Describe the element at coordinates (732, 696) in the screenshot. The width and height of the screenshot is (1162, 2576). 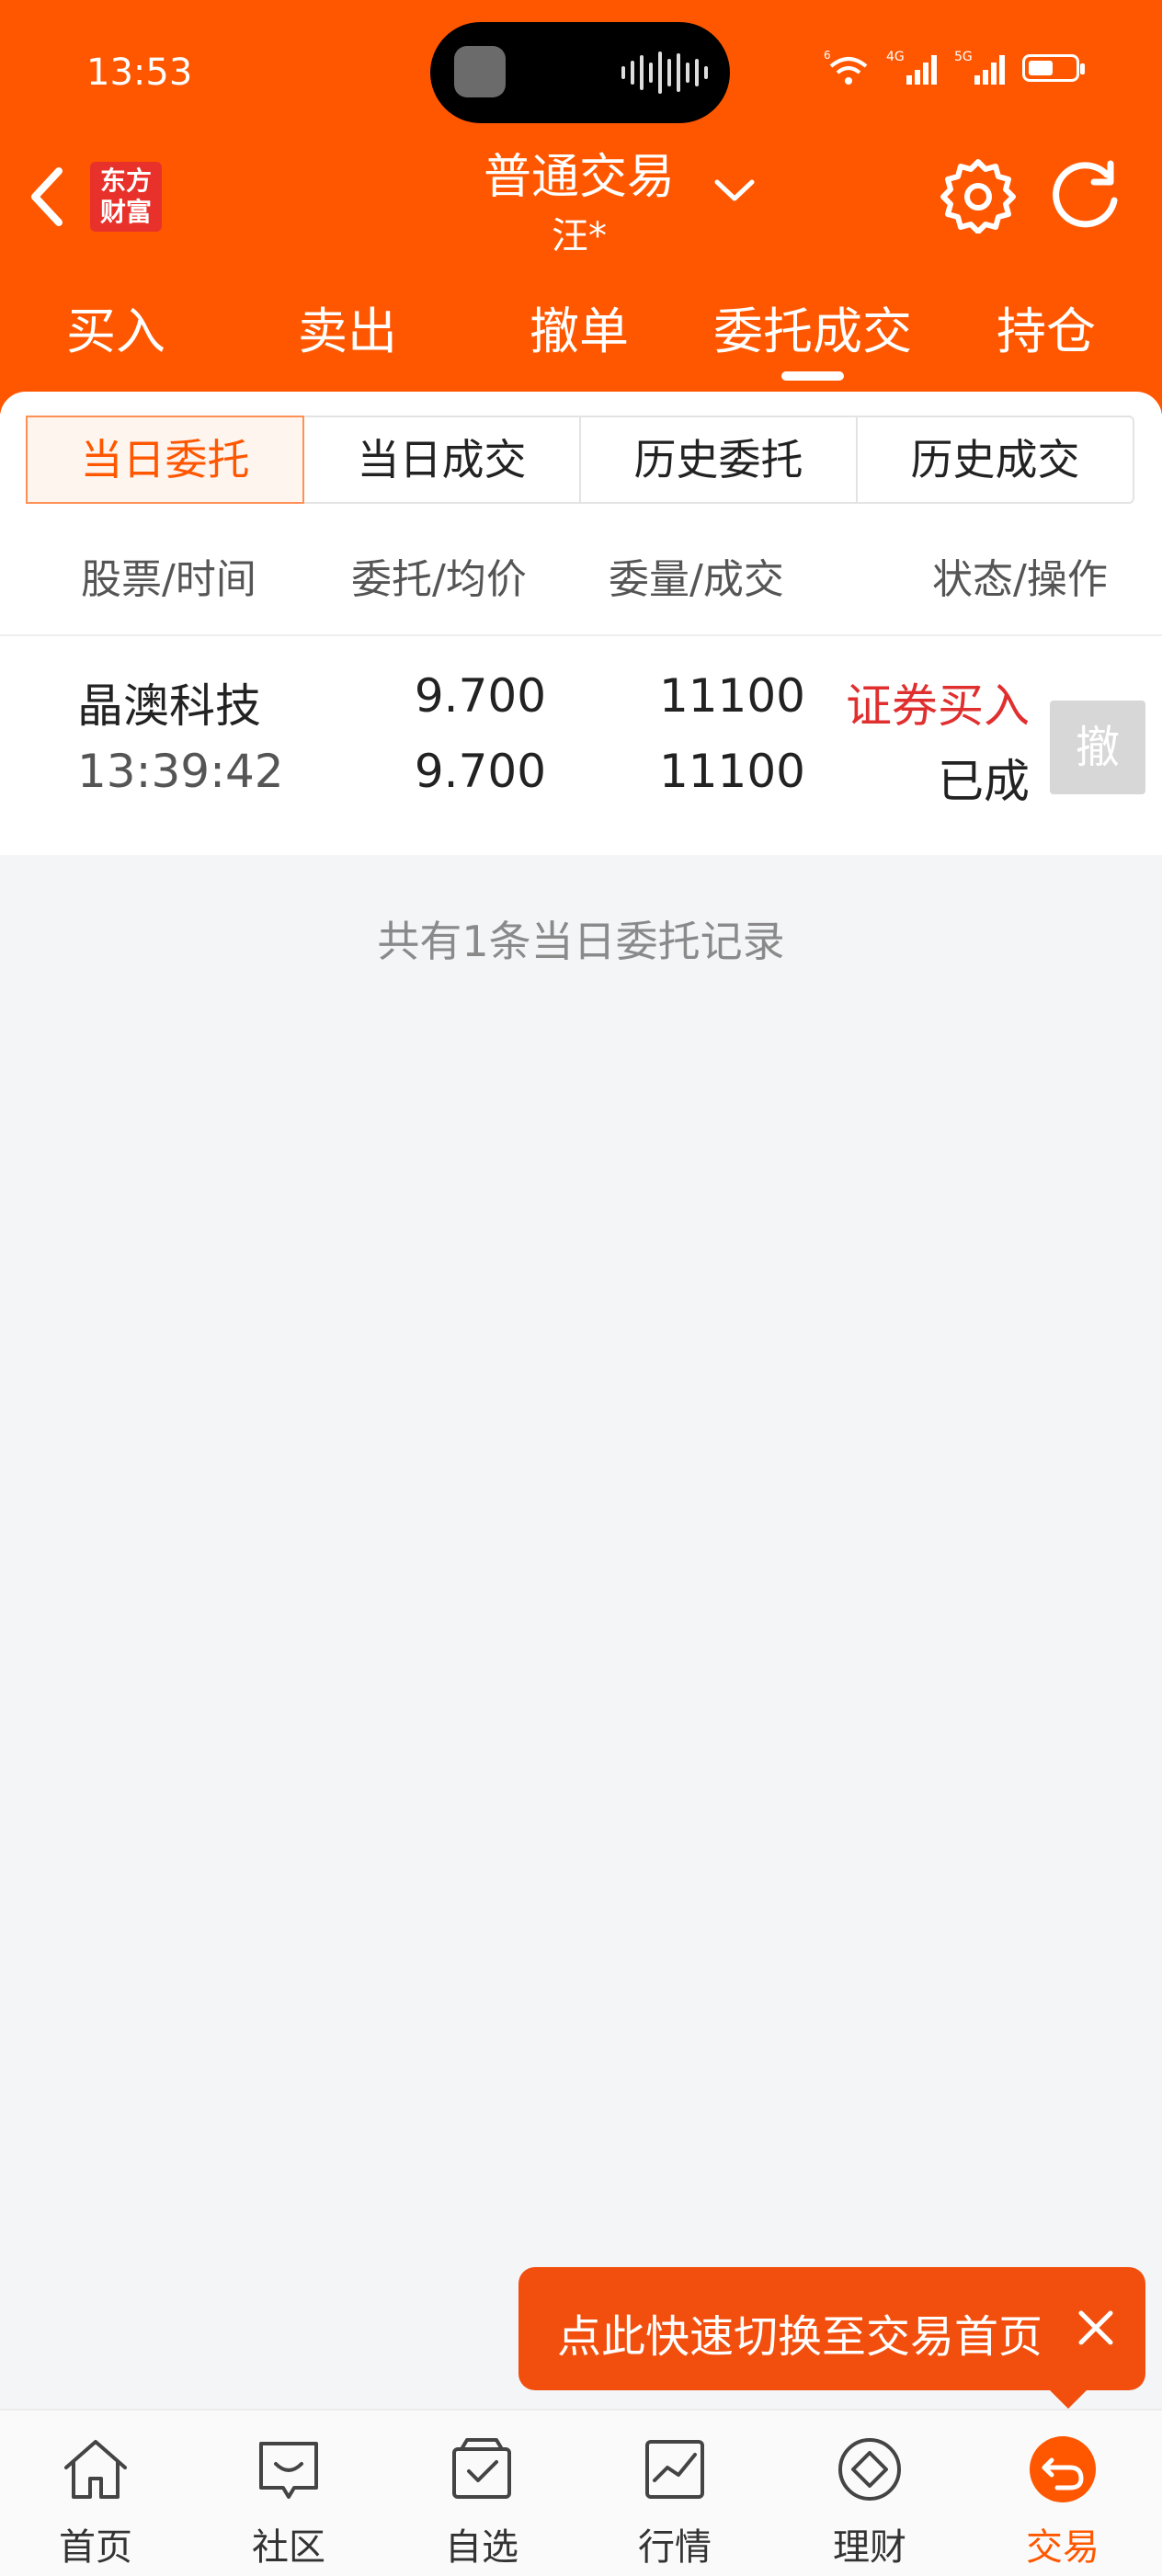
I see `order-quantity: 11100` at that location.